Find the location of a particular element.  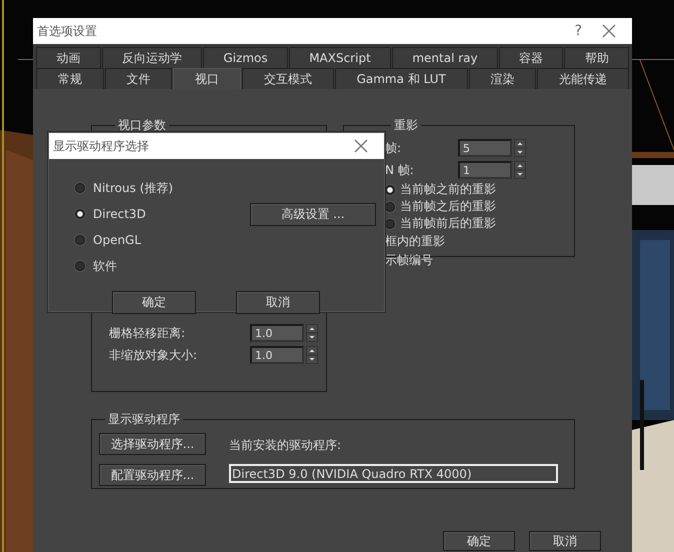

radio-label: Nitrous (推荐) is located at coordinates (133, 188).